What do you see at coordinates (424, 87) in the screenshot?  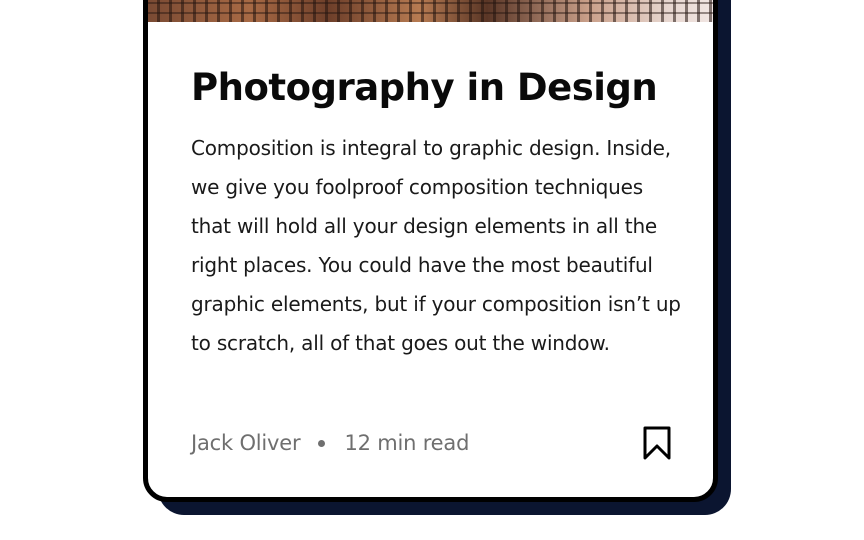 I see `card-title: Photography in Design` at bounding box center [424, 87].